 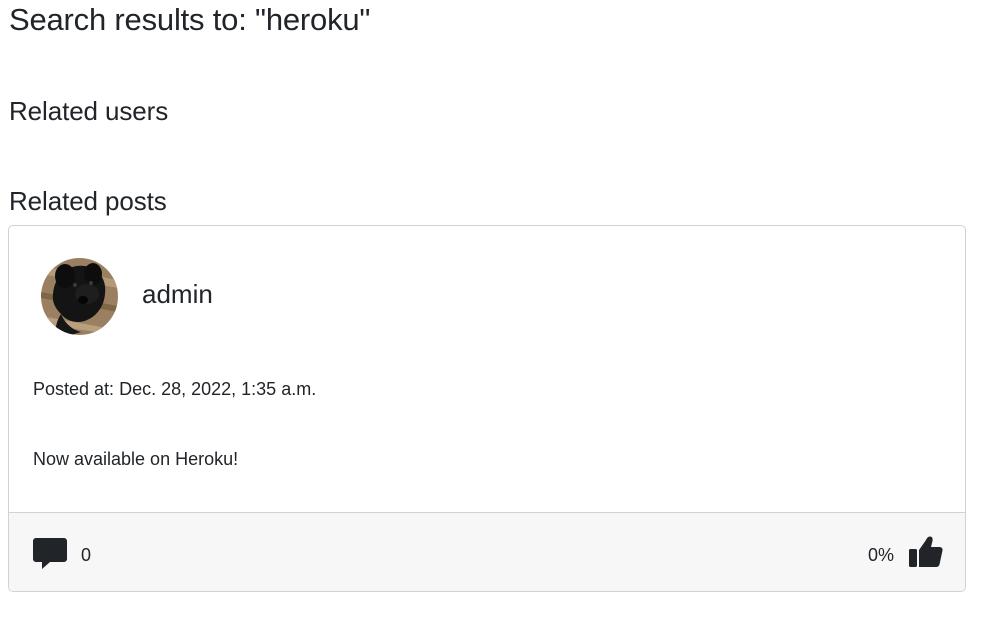 What do you see at coordinates (50, 553) in the screenshot?
I see `comment-icon` at bounding box center [50, 553].